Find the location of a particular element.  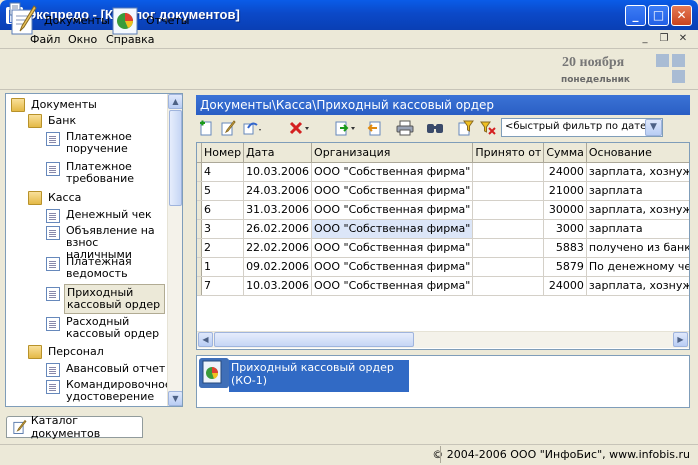

cell-number: 6 is located at coordinates (223, 210).